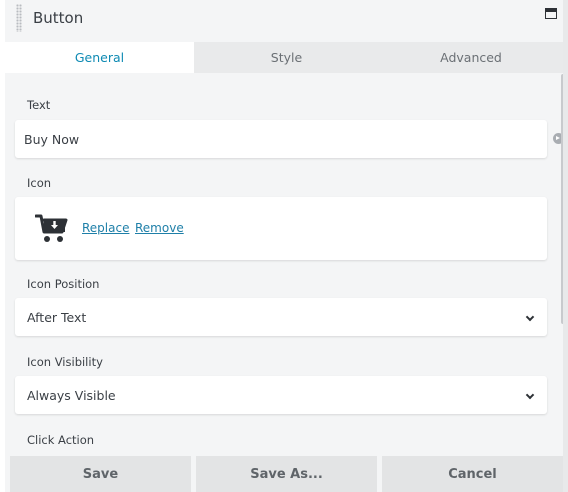  Describe the element at coordinates (71, 395) in the screenshot. I see `icon-visibility-value: Always Visible` at that location.